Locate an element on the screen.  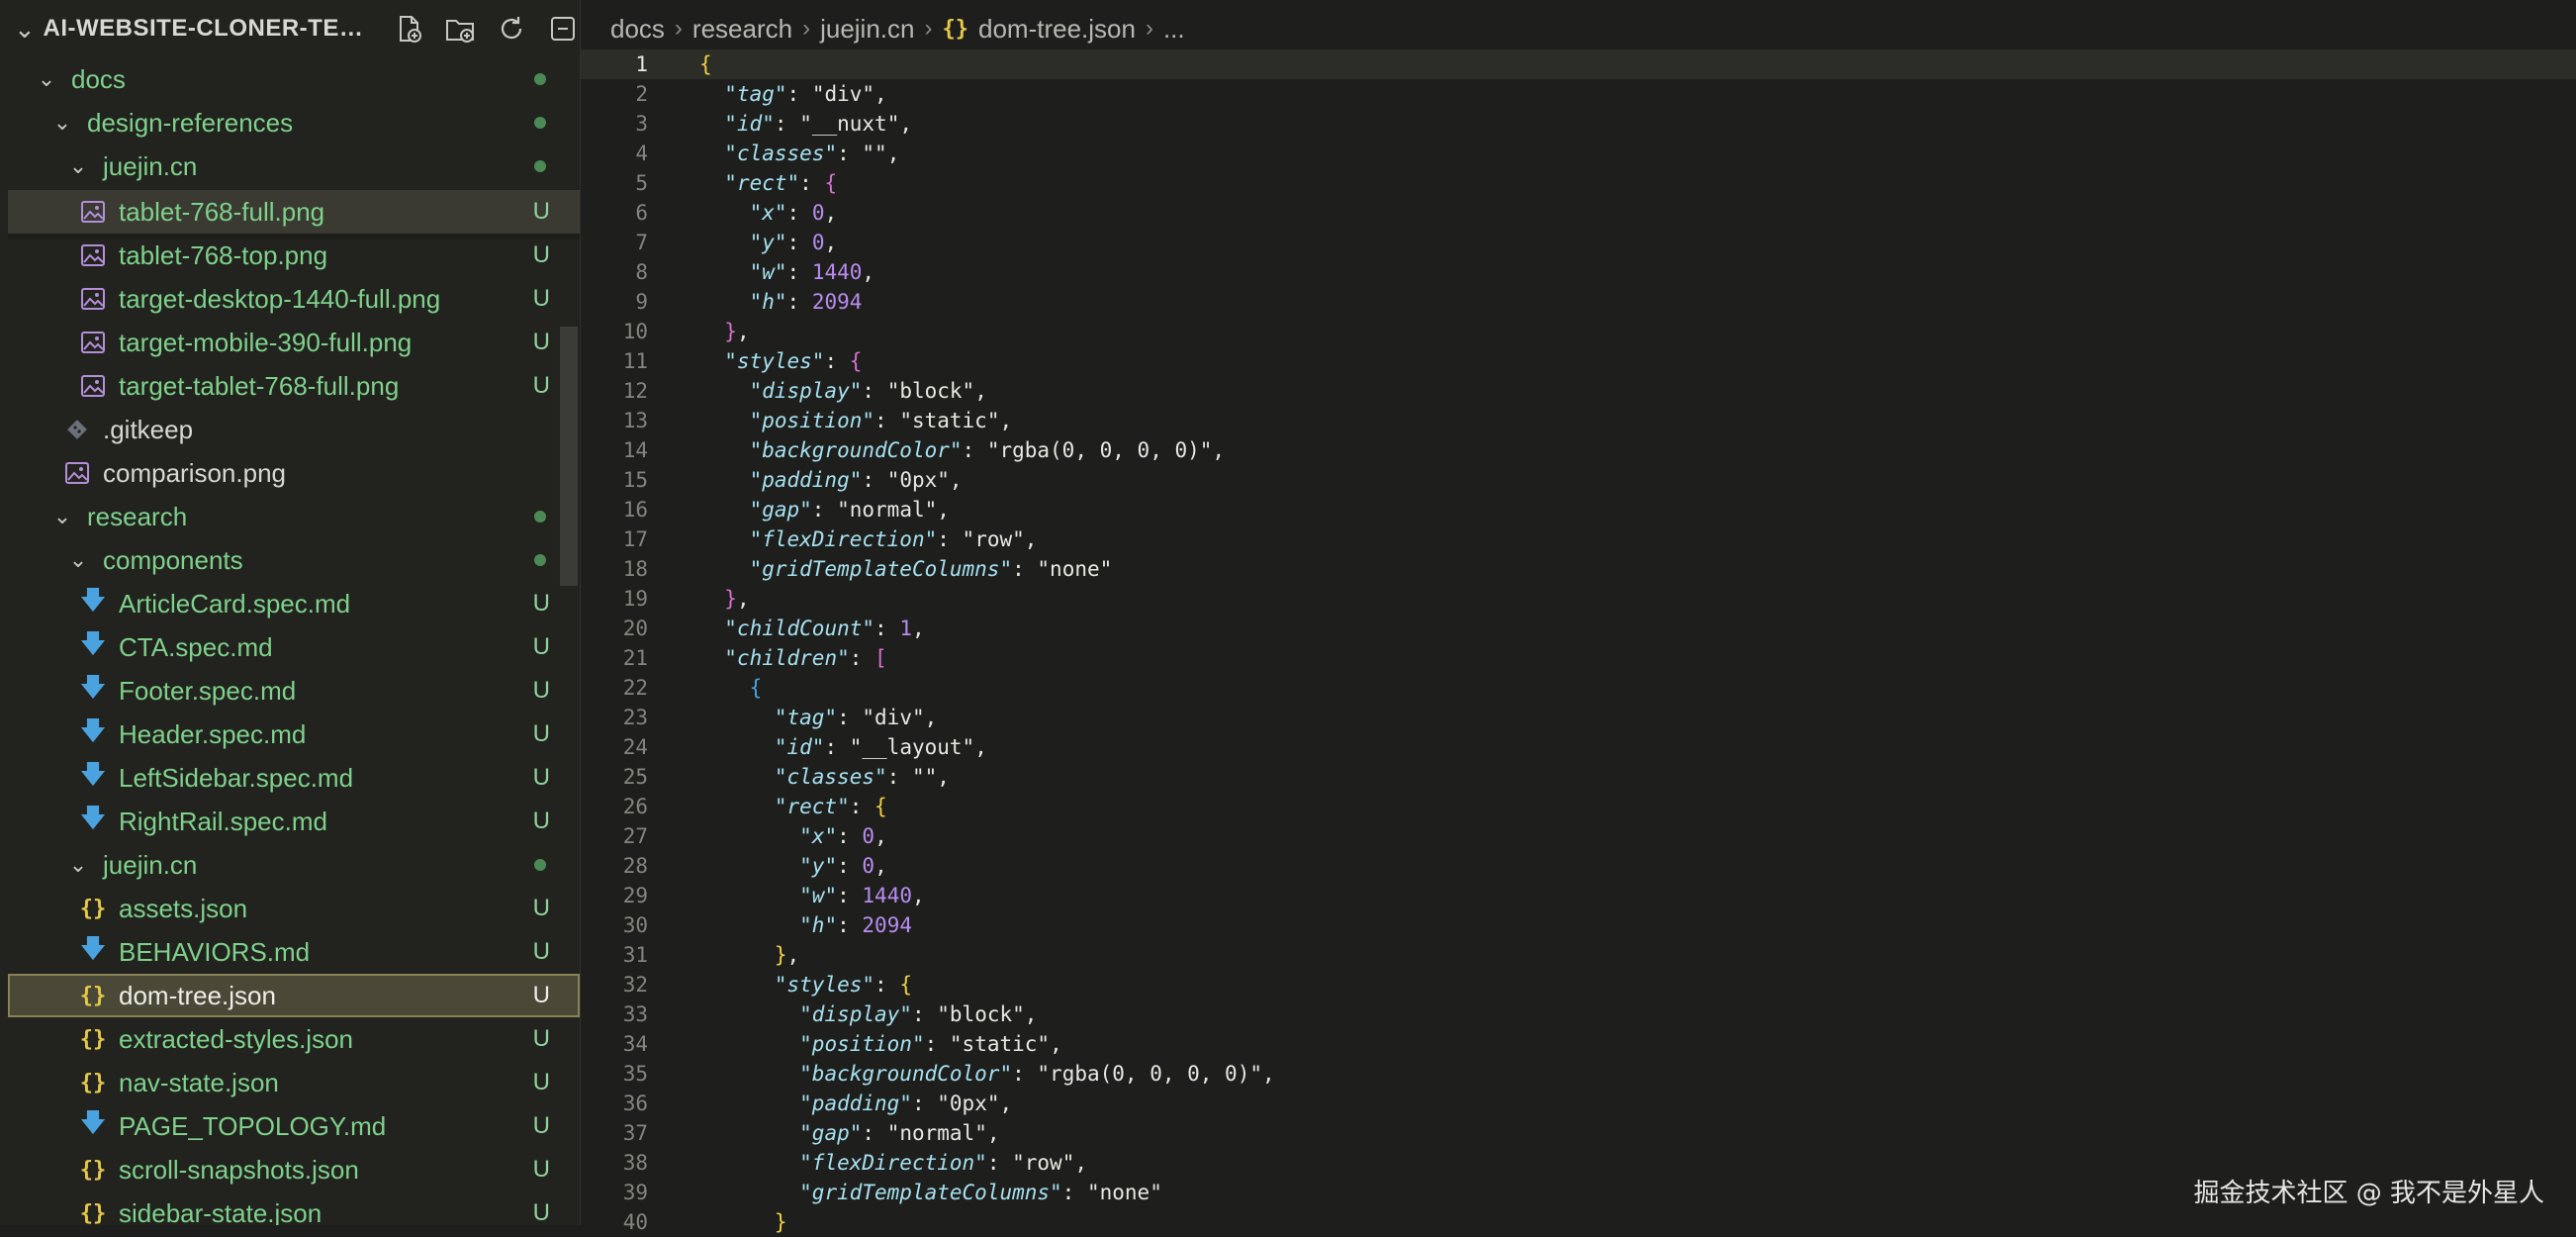
new-file-icon is located at coordinates (408, 29).